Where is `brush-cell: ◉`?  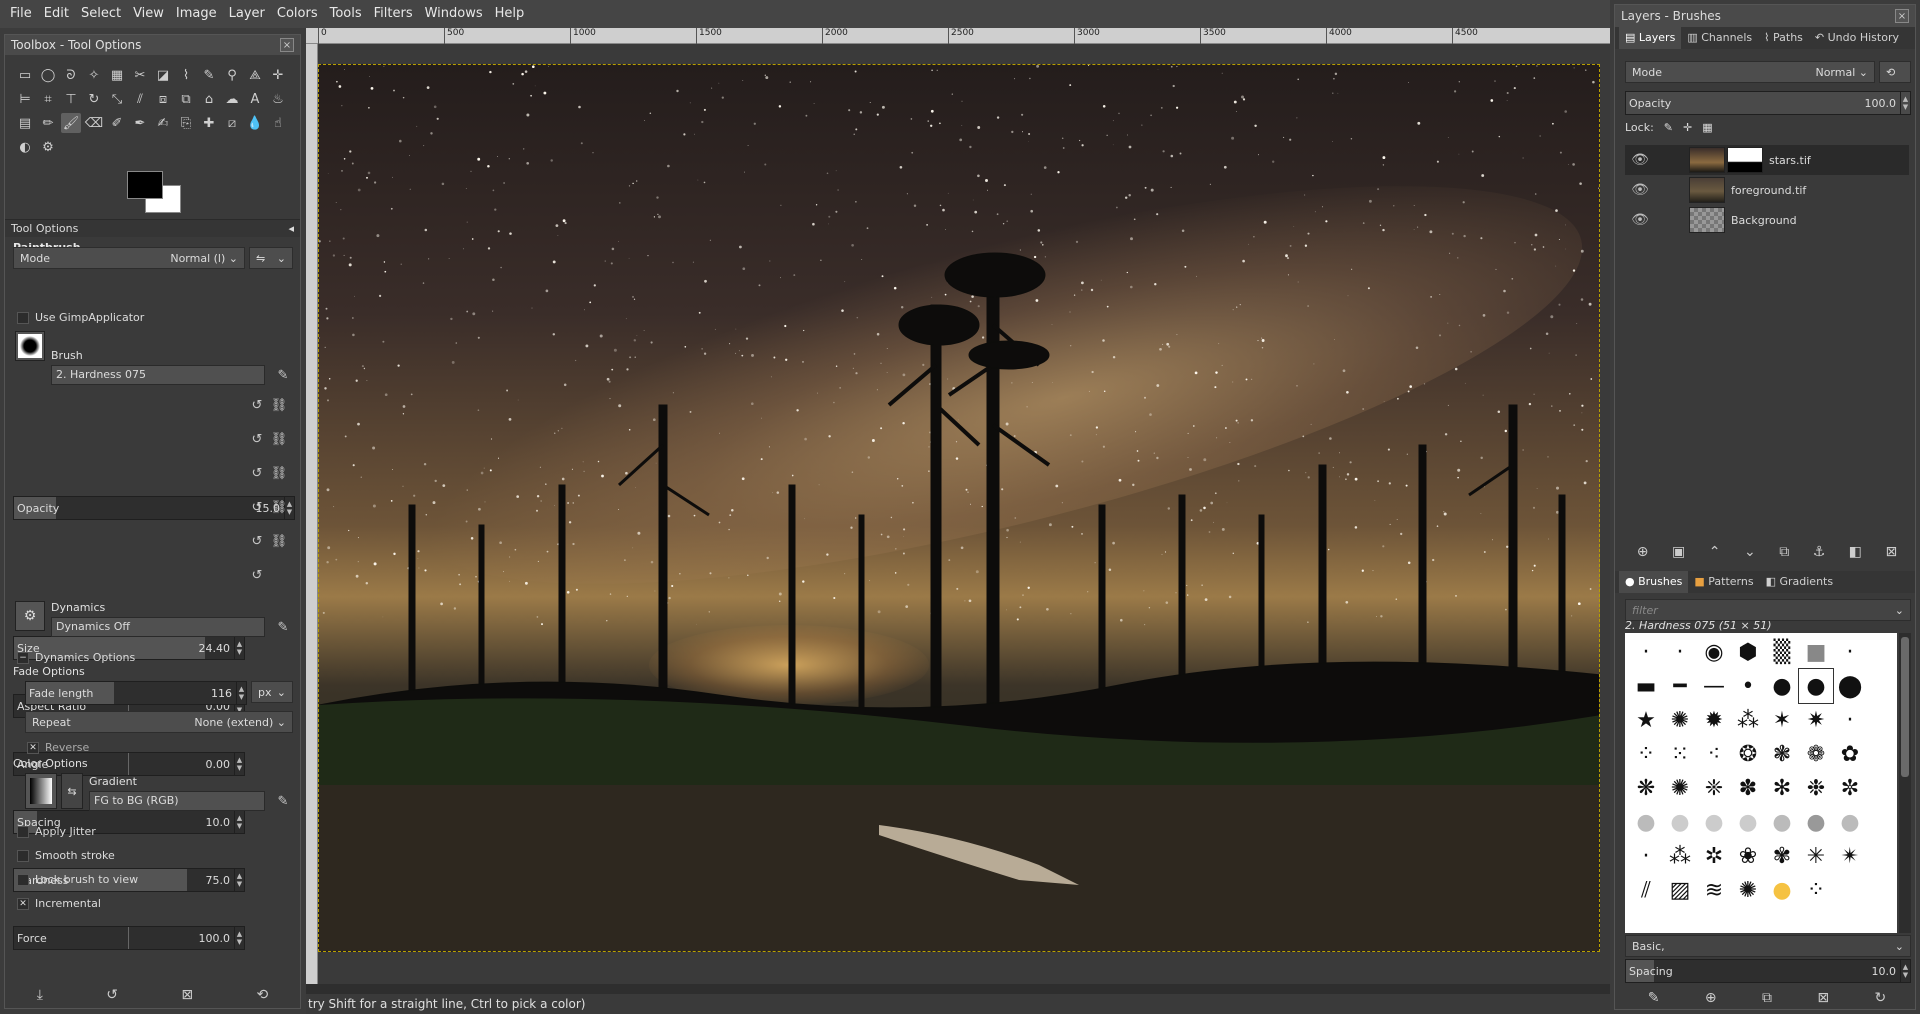 brush-cell: ◉ is located at coordinates (1714, 652).